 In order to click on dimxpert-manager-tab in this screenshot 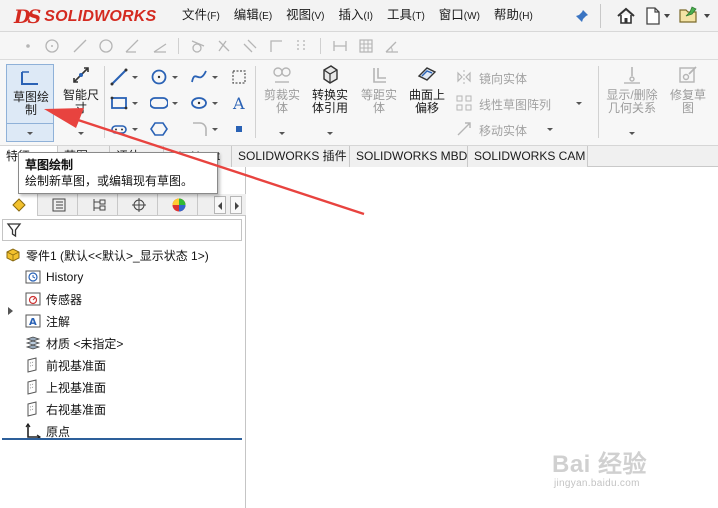, I will do `click(139, 205)`.